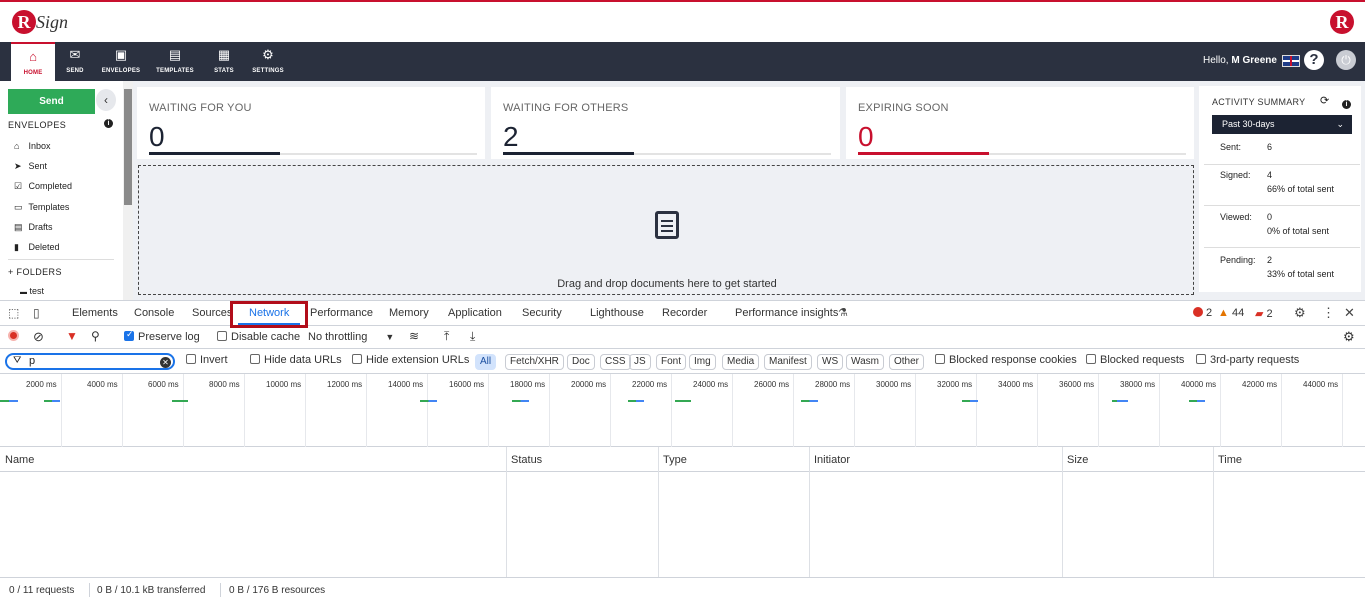 This screenshot has height=601, width=1365. Describe the element at coordinates (406, 384) in the screenshot. I see `timeline-tick-label: 14000 ms` at that location.